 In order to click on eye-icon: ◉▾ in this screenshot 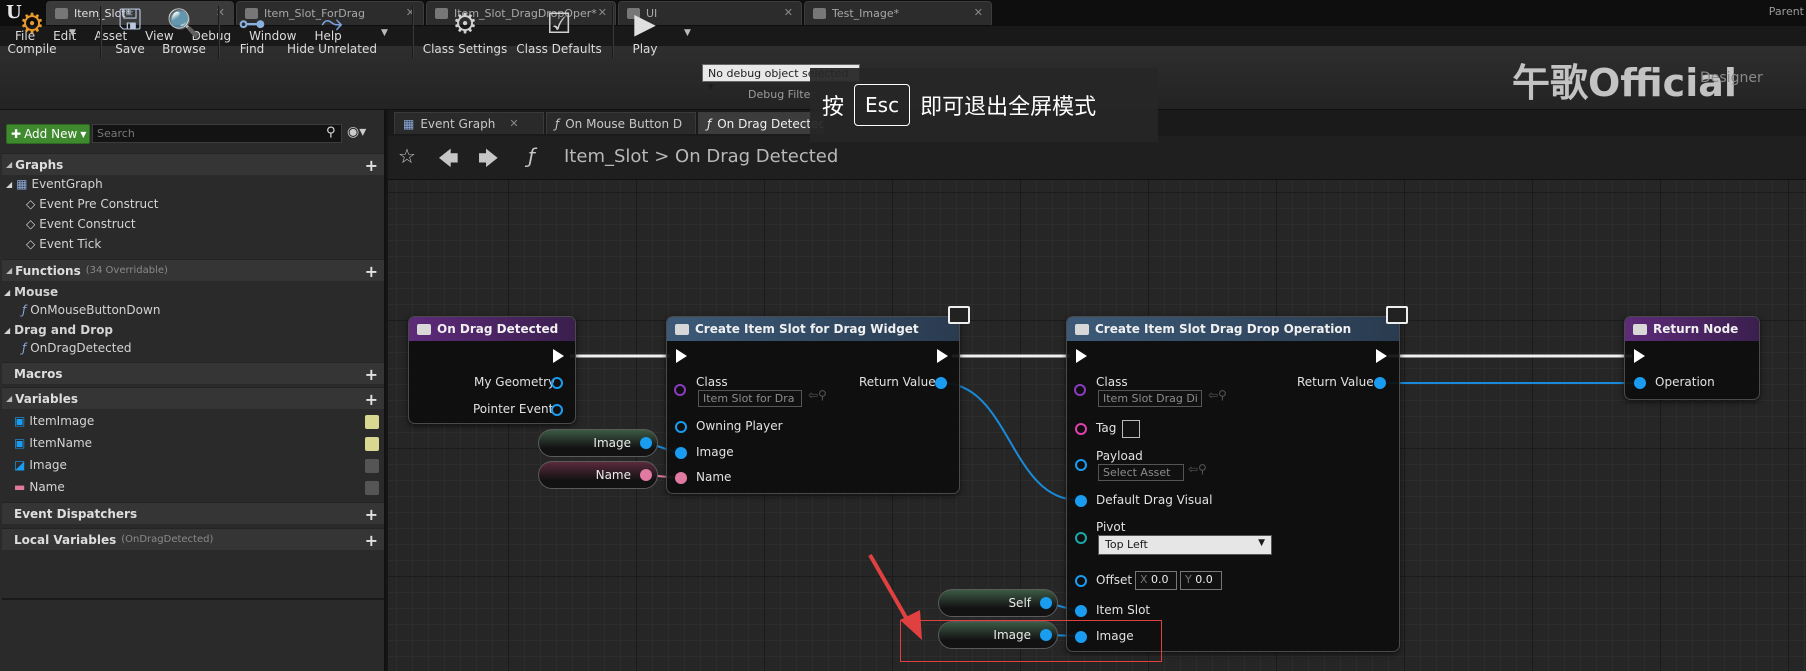, I will do `click(356, 132)`.